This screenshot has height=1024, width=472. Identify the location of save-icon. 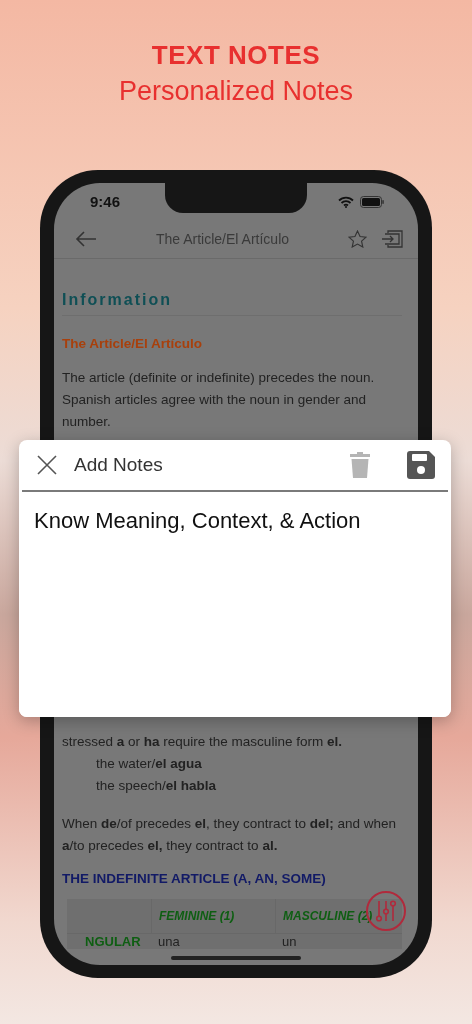
(421, 465).